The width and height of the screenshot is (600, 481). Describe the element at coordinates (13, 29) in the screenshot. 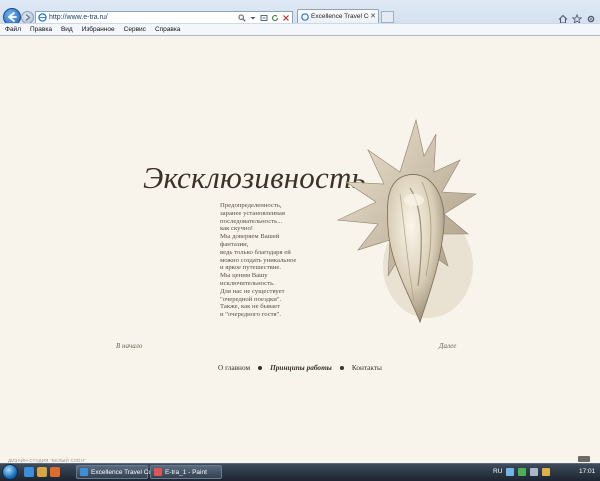

I see `menu-item-file: Файл` at that location.